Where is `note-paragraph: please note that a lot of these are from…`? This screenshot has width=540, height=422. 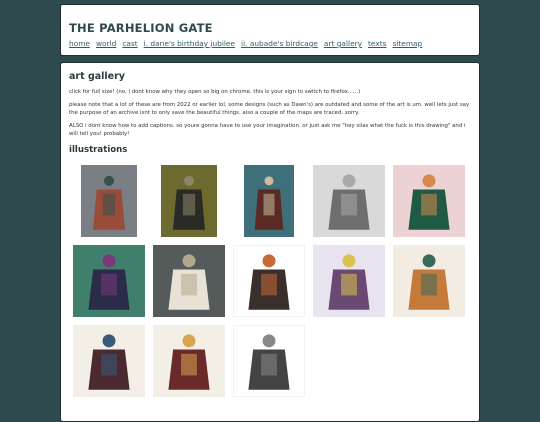 note-paragraph: please note that a lot of these are from… is located at coordinates (269, 109).